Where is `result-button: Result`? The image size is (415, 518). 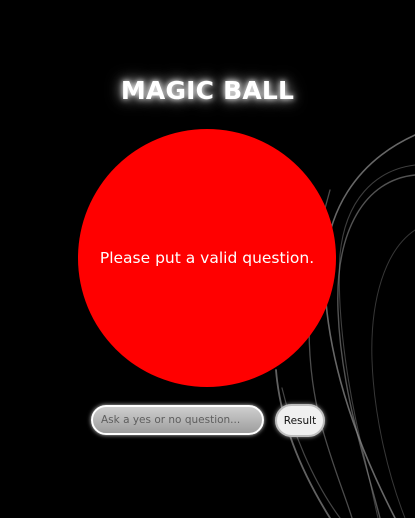
result-button: Result is located at coordinates (300, 420).